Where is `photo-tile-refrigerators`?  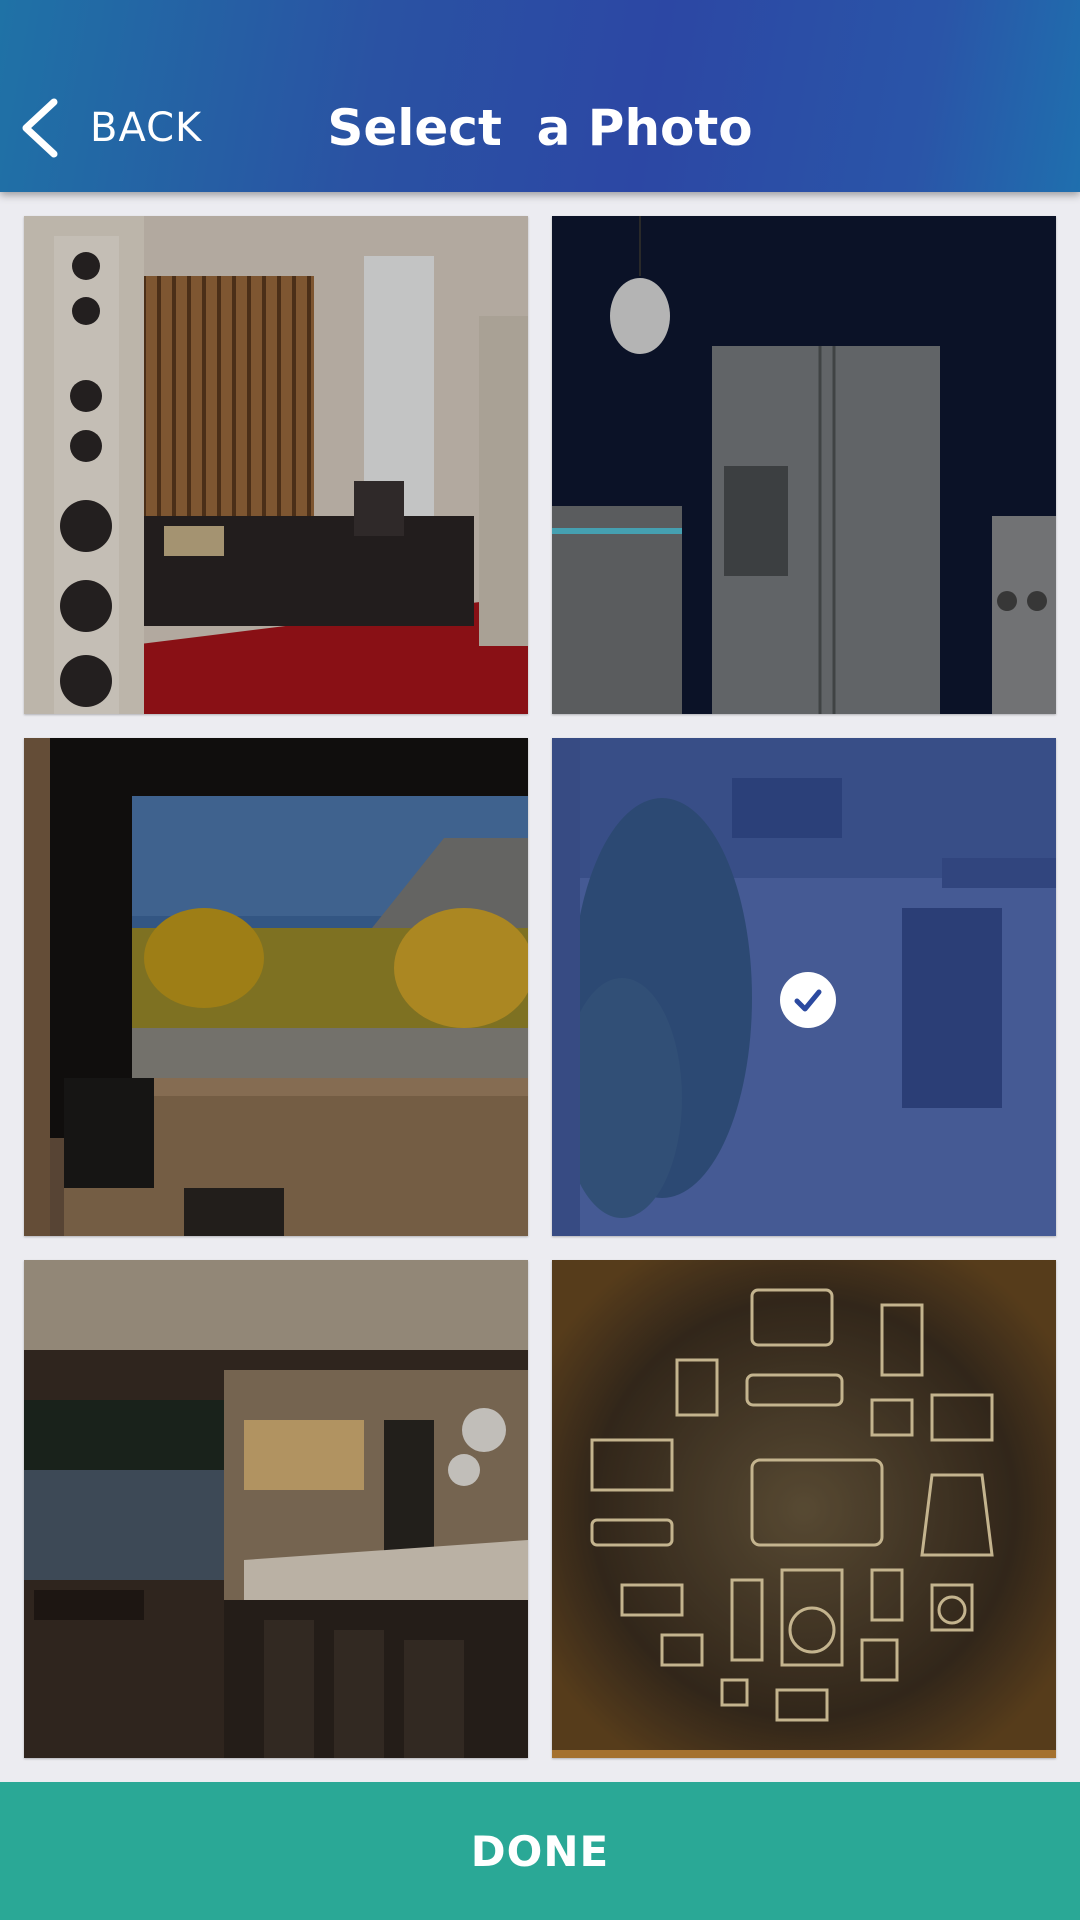 photo-tile-refrigerators is located at coordinates (804, 465).